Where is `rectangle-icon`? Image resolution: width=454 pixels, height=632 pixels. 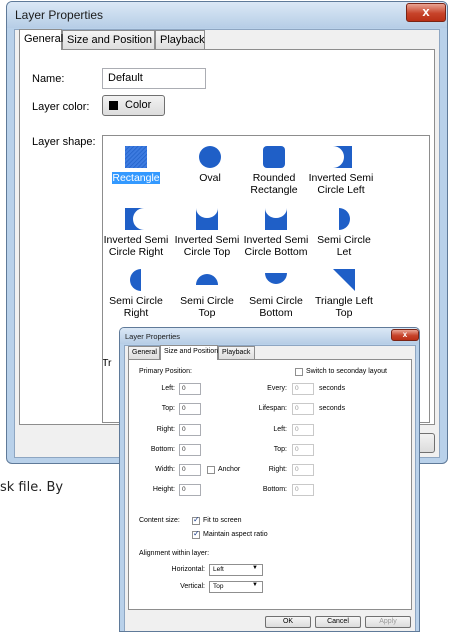 rectangle-icon is located at coordinates (136, 157).